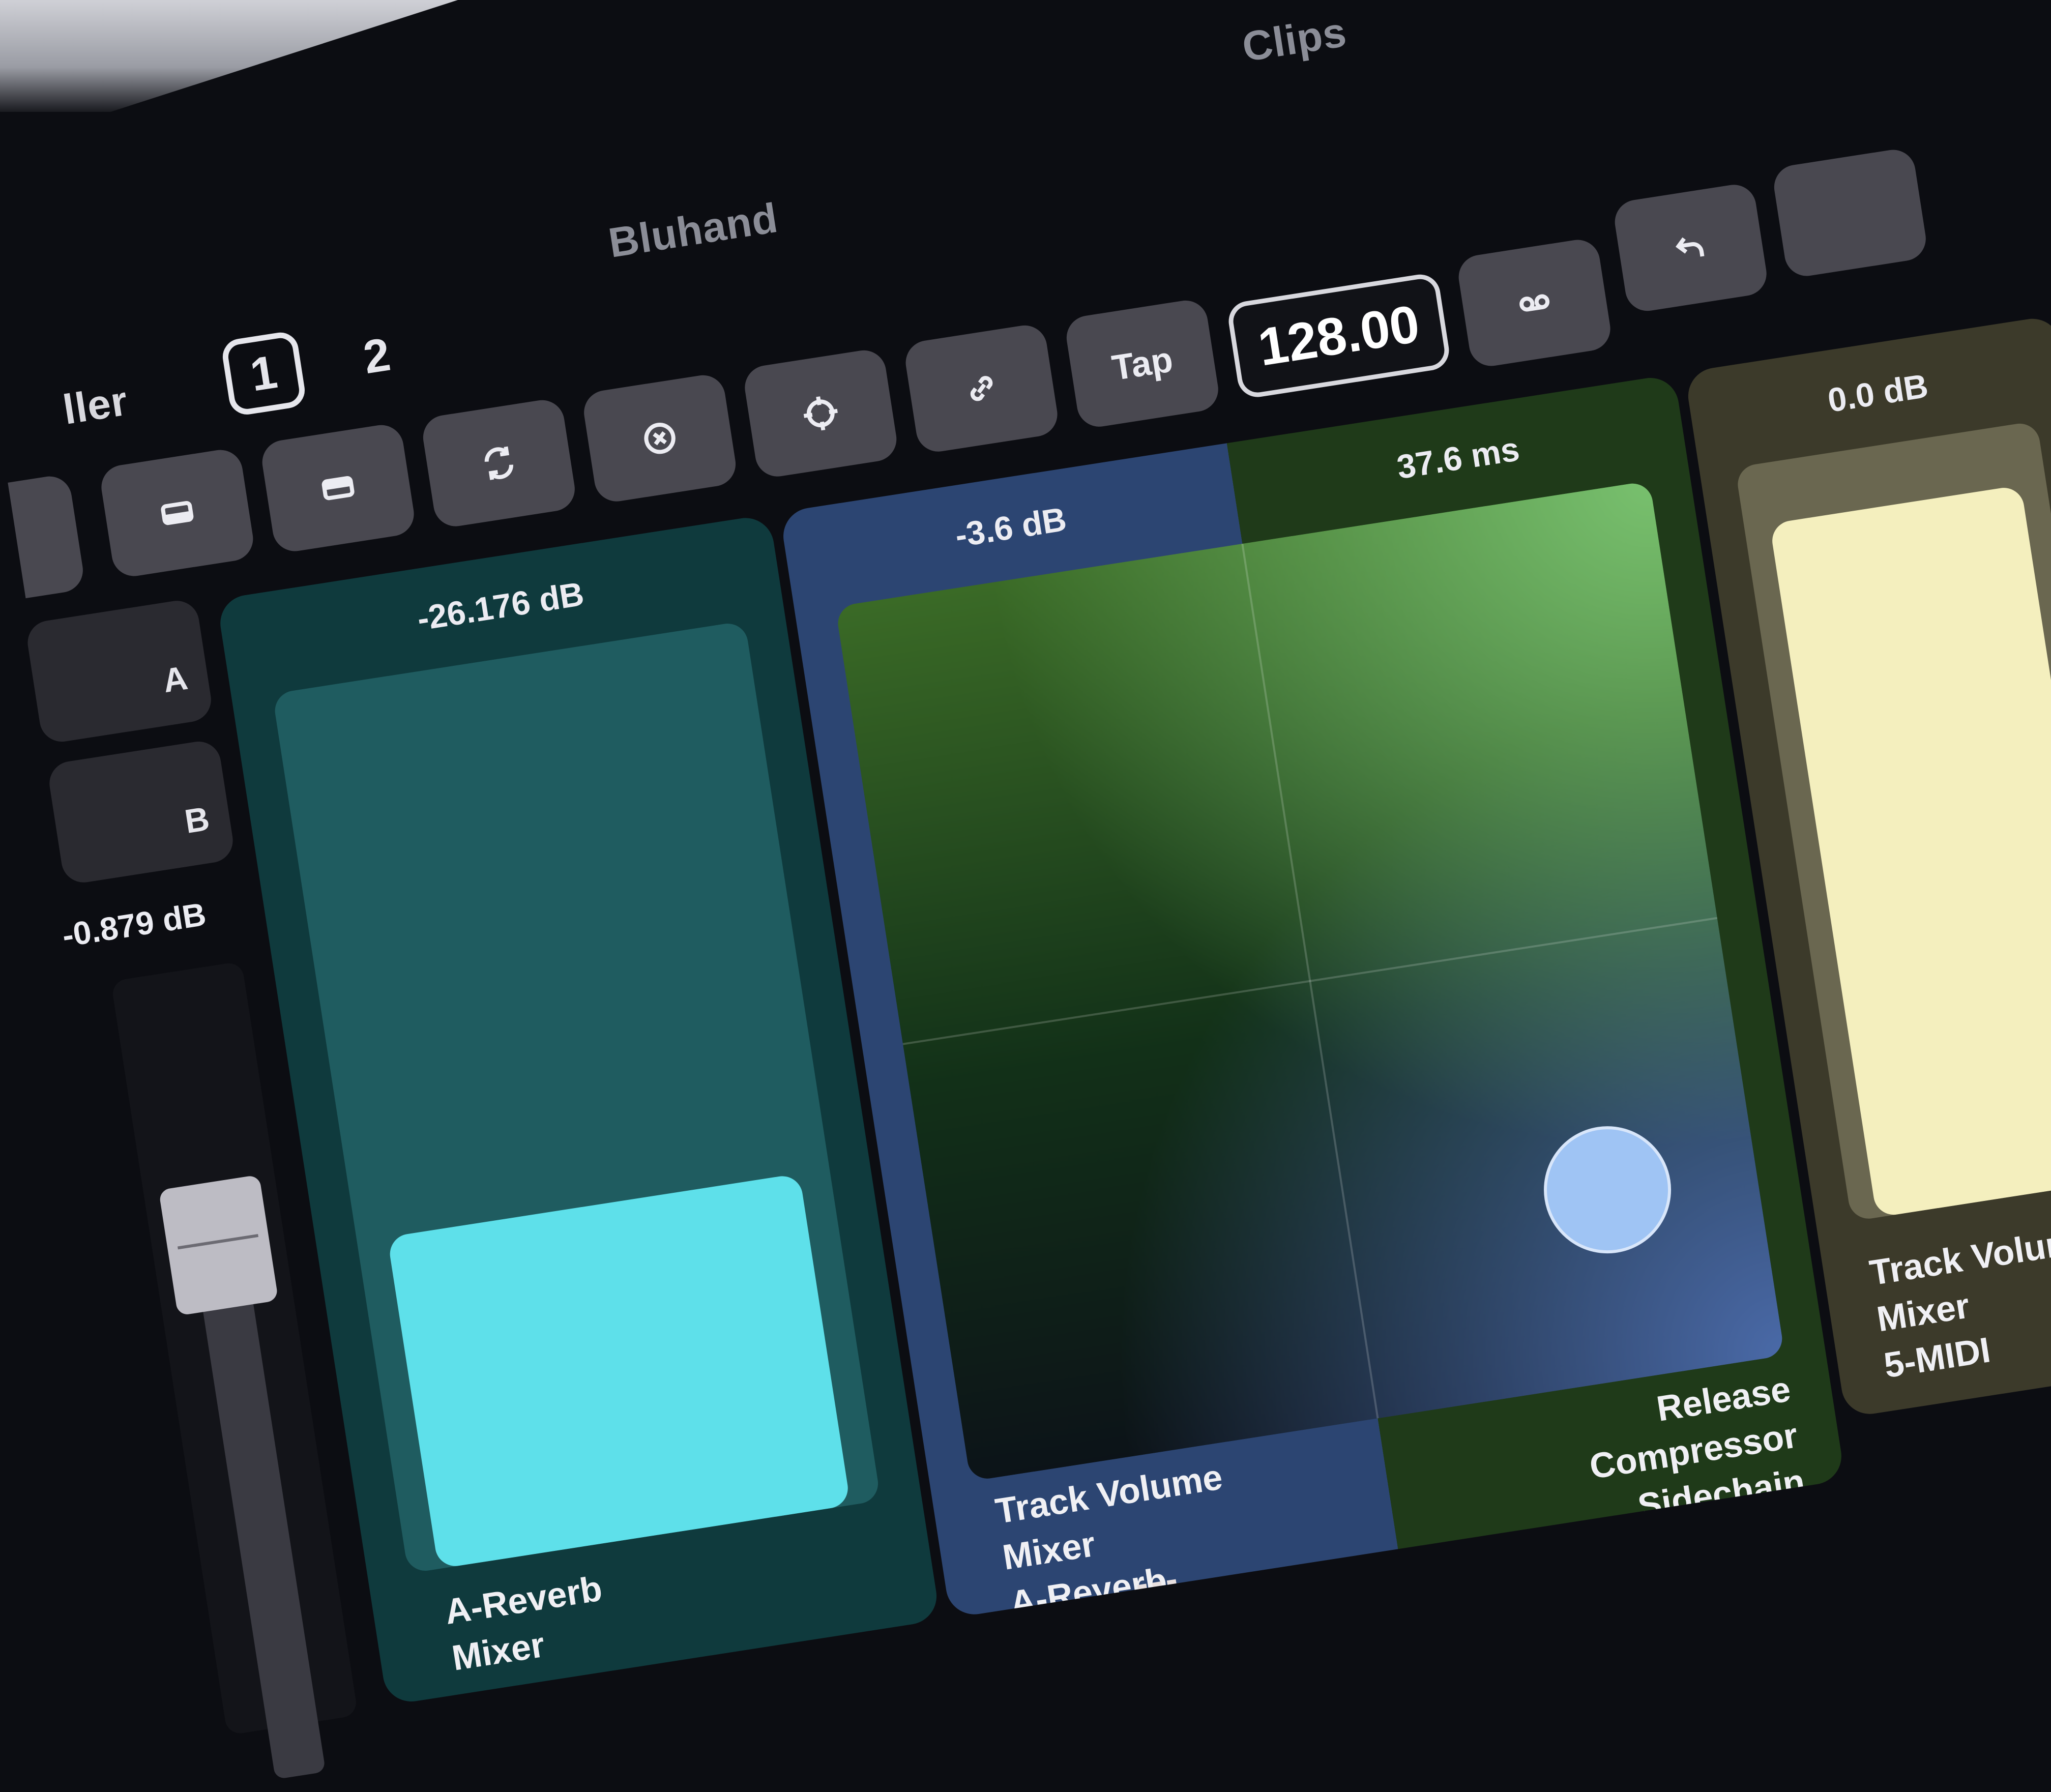  I want to click on crossfader-handle, so click(218, 1245).